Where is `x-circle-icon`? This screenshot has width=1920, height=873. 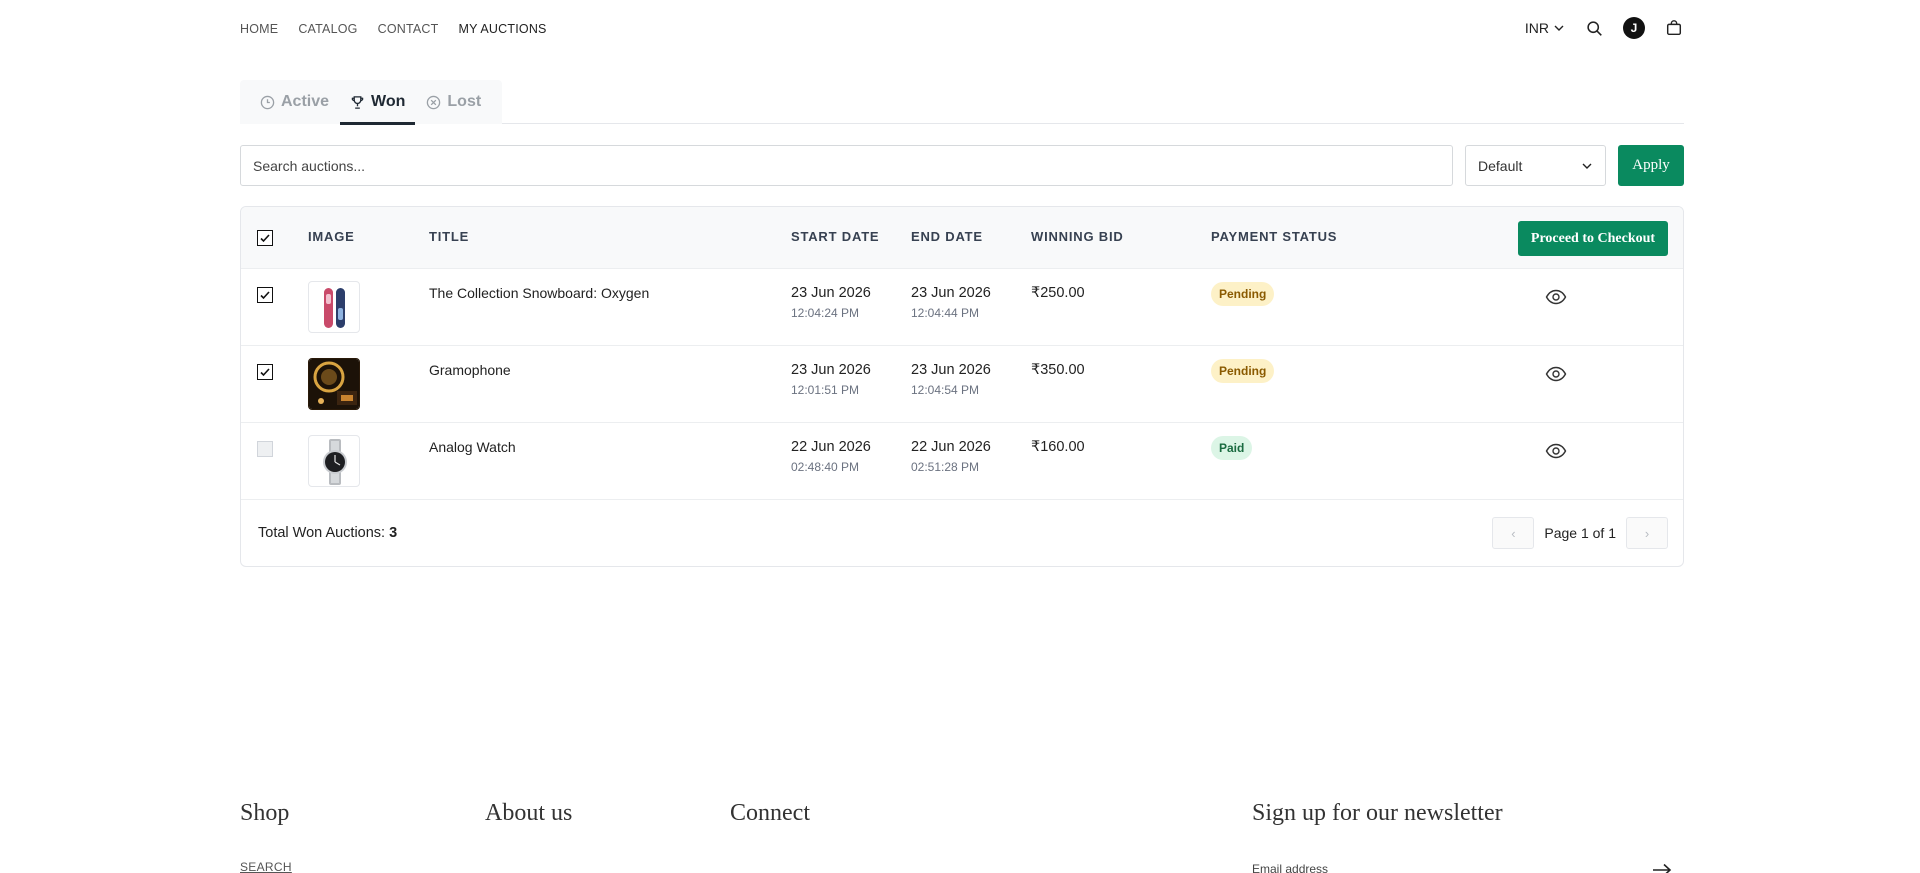
x-circle-icon is located at coordinates (434, 102).